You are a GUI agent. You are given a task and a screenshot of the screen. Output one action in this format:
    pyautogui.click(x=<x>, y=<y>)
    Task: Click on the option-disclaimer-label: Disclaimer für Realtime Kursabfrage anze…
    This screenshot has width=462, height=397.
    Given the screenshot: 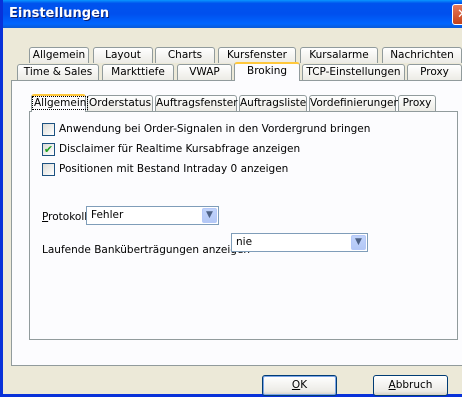 What is the action you would take?
    pyautogui.click(x=180, y=149)
    